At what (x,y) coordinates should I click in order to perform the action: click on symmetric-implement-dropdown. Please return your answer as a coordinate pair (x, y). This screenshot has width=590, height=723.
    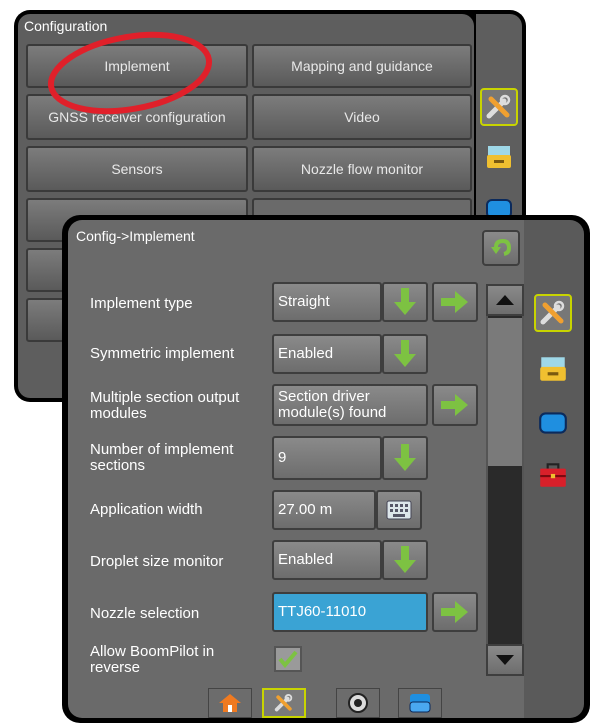
    Looking at the image, I should click on (405, 354).